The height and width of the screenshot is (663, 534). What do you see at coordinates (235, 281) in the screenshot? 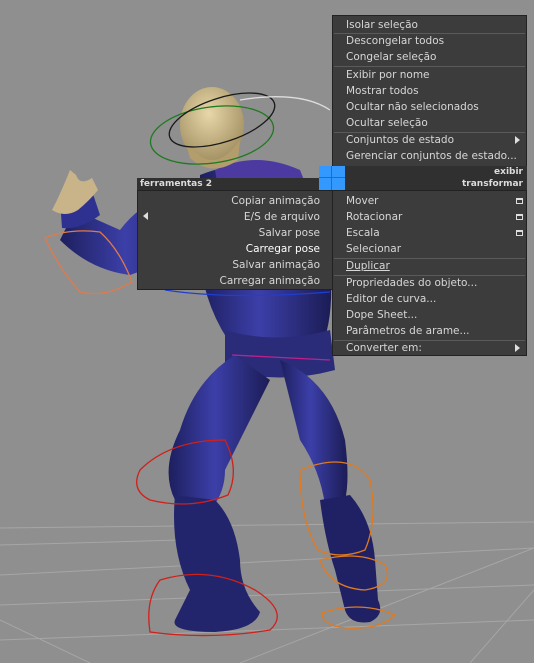
I see `menu-item-load-animation: Carregar animação` at bounding box center [235, 281].